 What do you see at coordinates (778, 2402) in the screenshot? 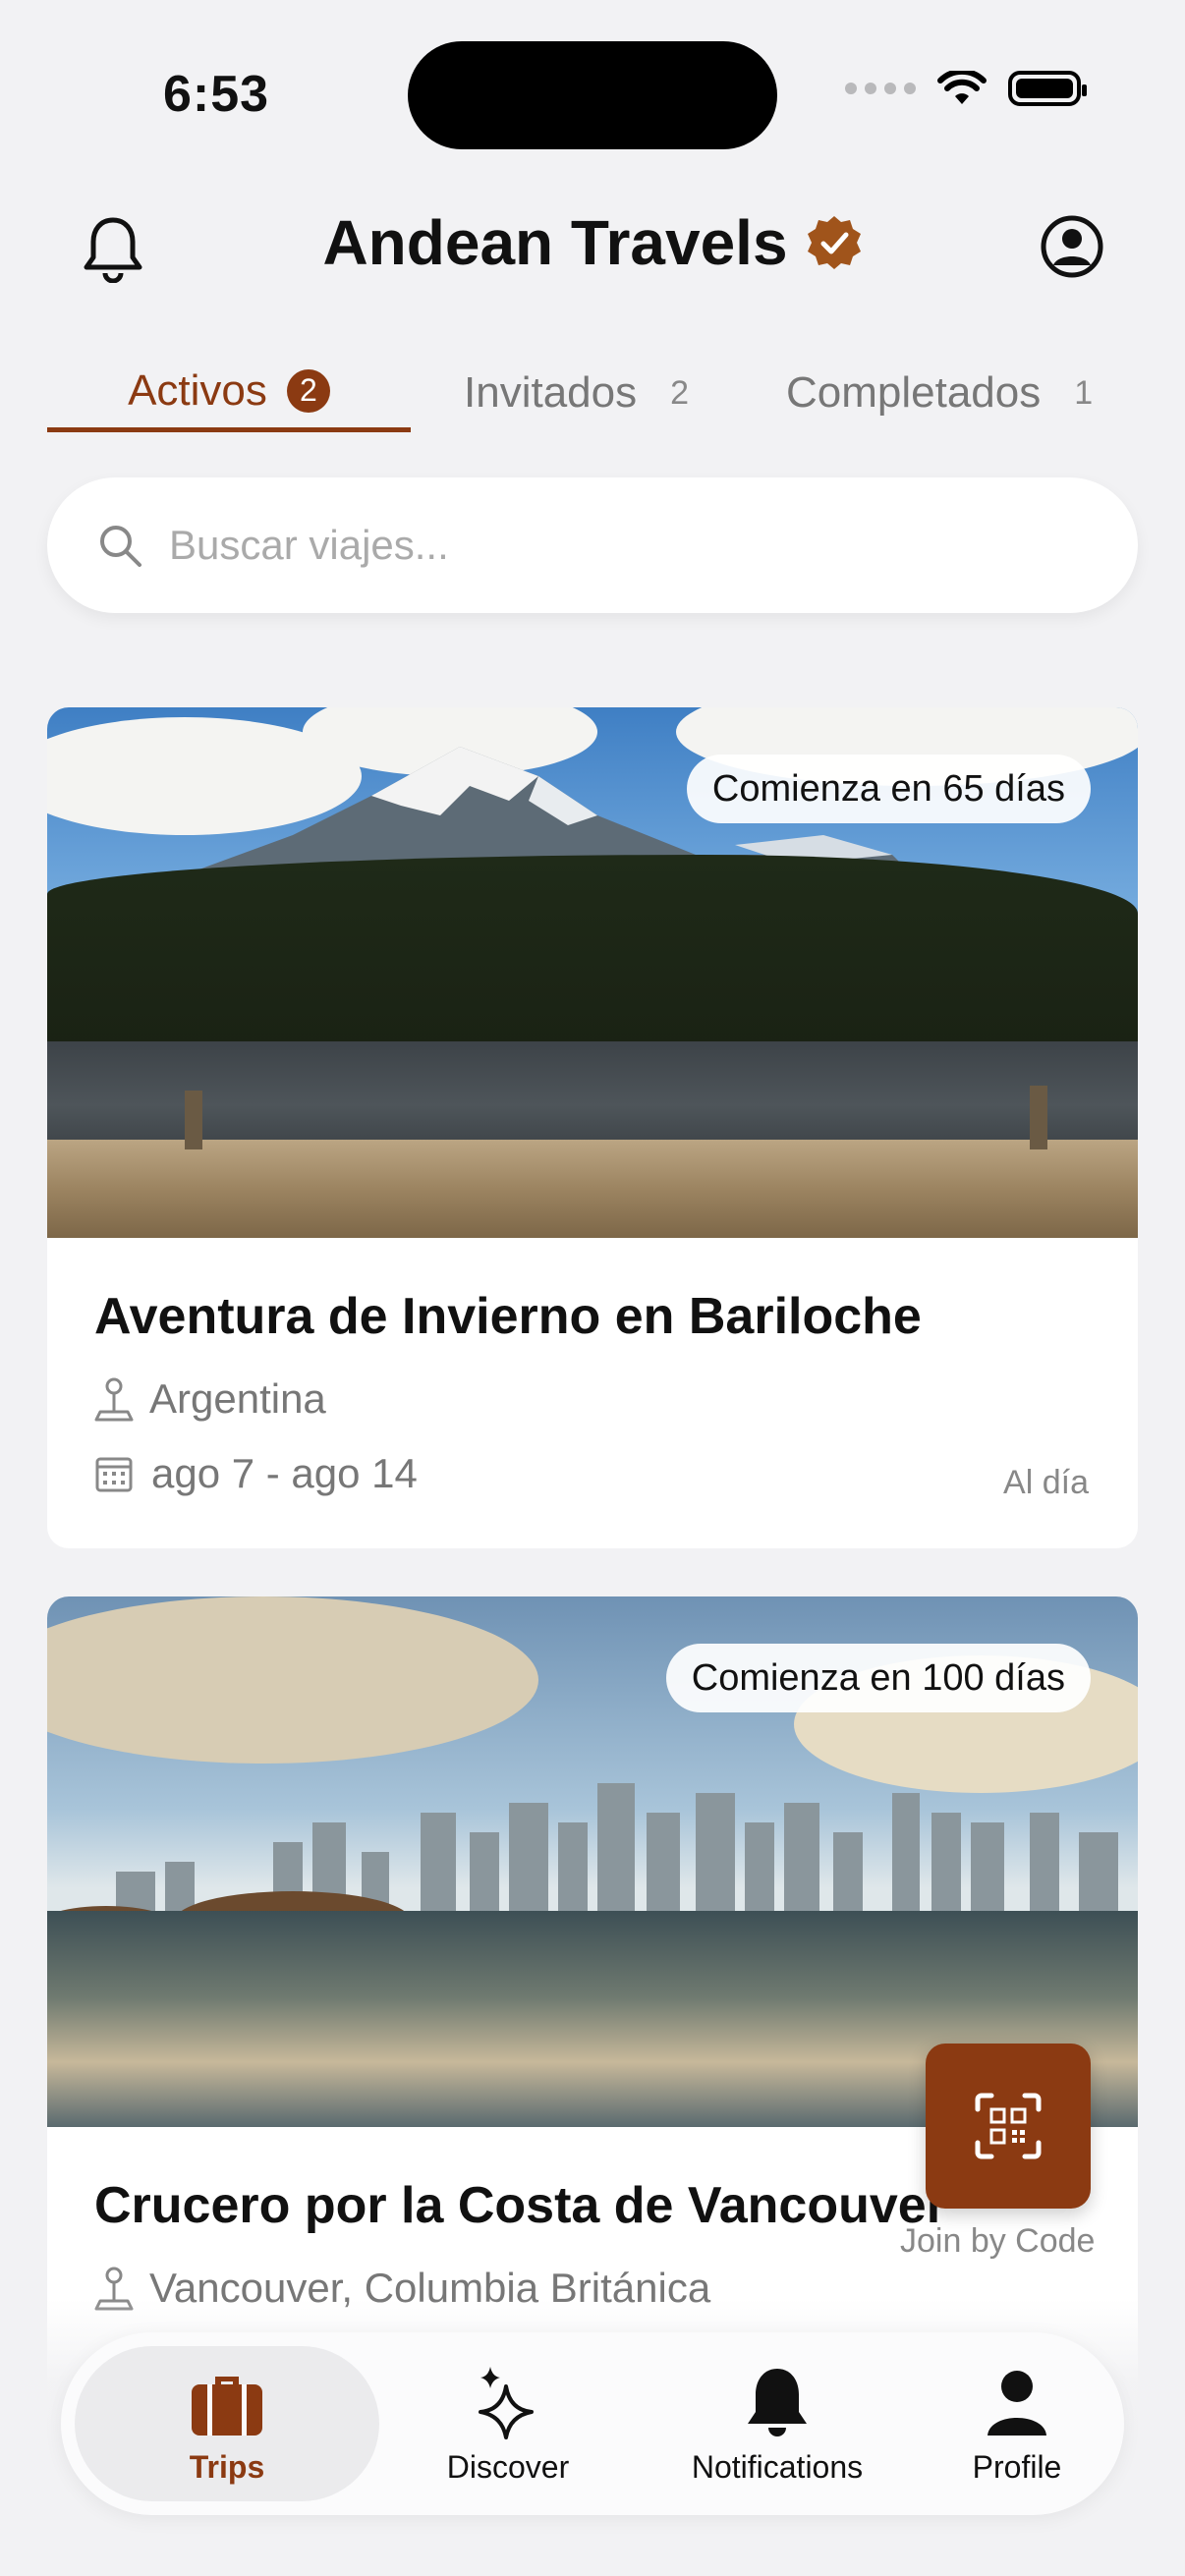
I see `bell-icon` at bounding box center [778, 2402].